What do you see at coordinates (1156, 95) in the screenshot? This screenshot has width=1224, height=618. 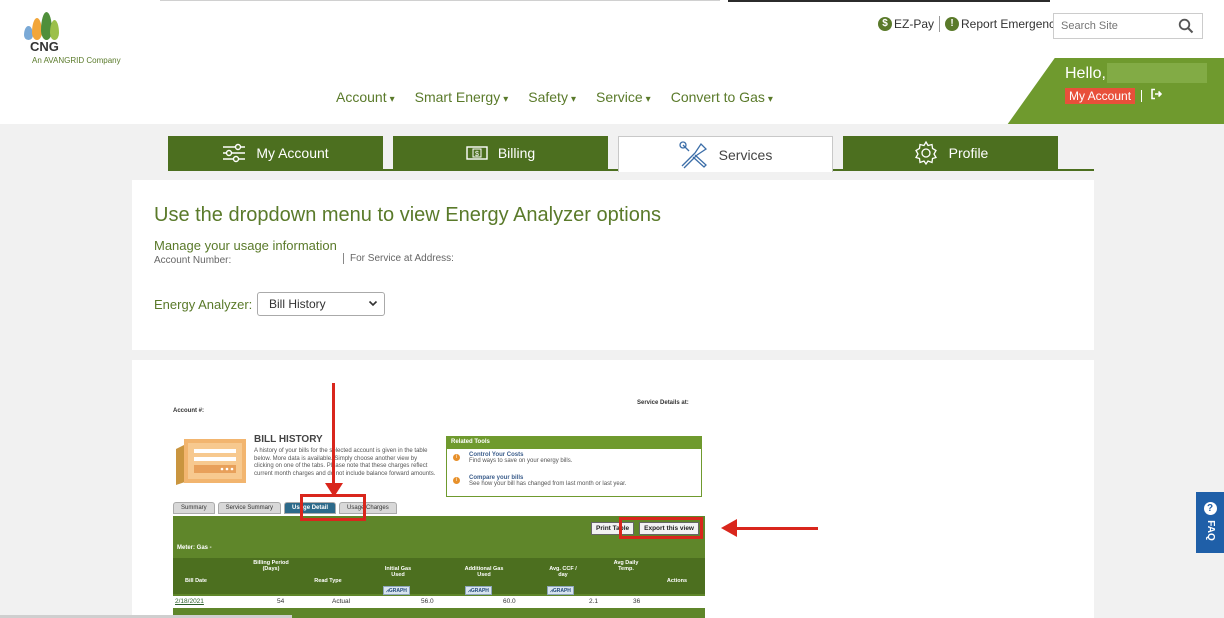 I see `sign-out-icon` at bounding box center [1156, 95].